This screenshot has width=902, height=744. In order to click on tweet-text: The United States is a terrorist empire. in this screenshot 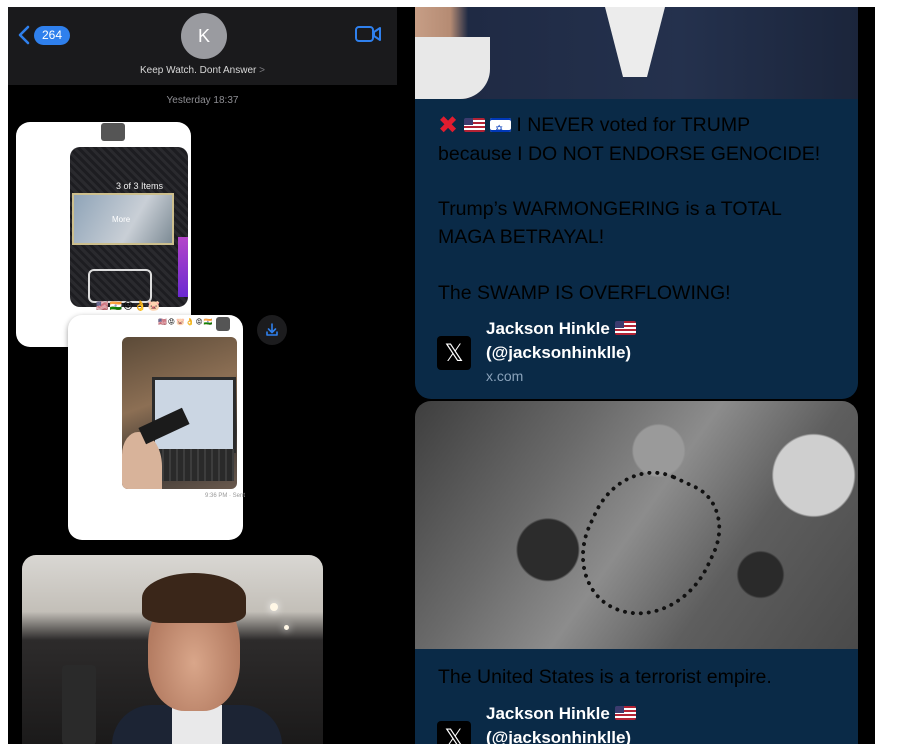, I will do `click(605, 677)`.